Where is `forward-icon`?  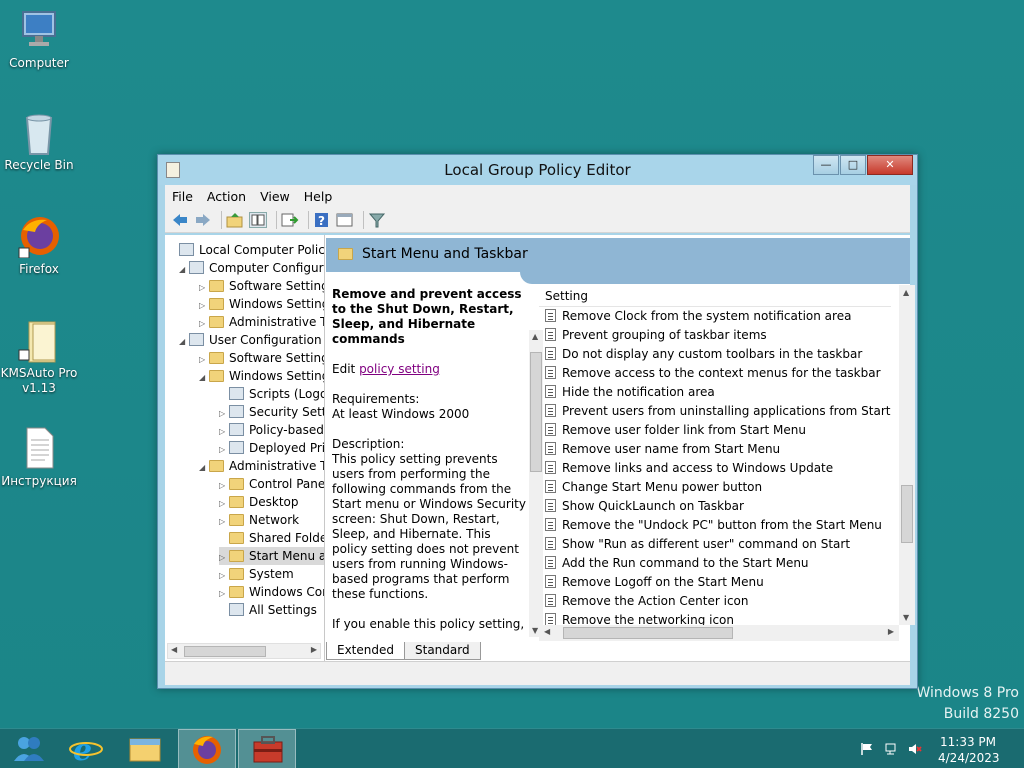 forward-icon is located at coordinates (203, 220).